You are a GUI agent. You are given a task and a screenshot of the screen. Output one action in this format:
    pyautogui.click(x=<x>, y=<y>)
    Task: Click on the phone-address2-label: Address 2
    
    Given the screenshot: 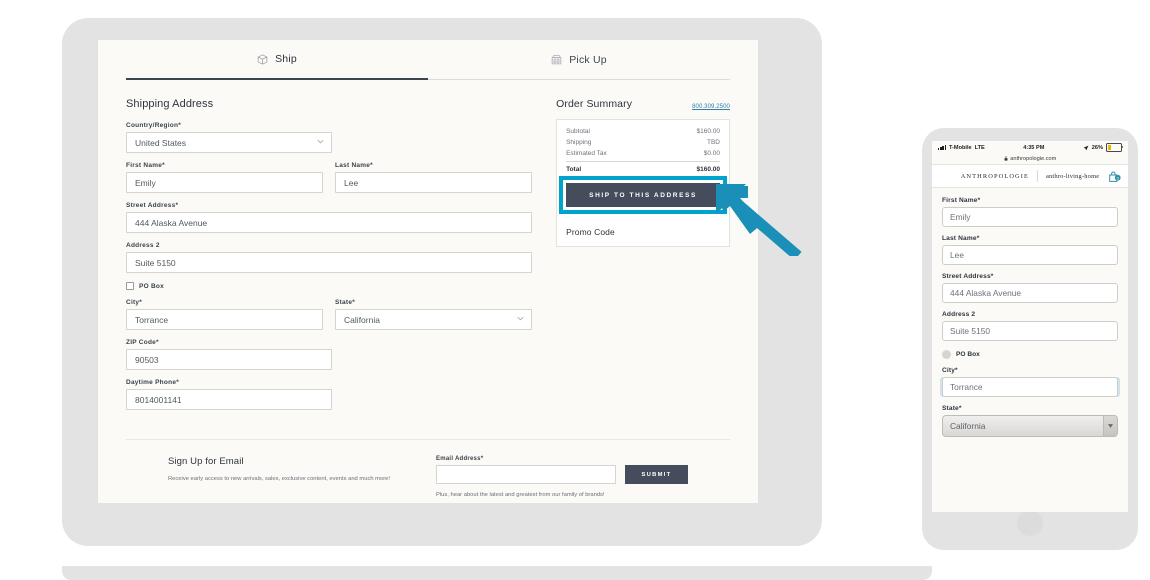 What is the action you would take?
    pyautogui.click(x=959, y=314)
    